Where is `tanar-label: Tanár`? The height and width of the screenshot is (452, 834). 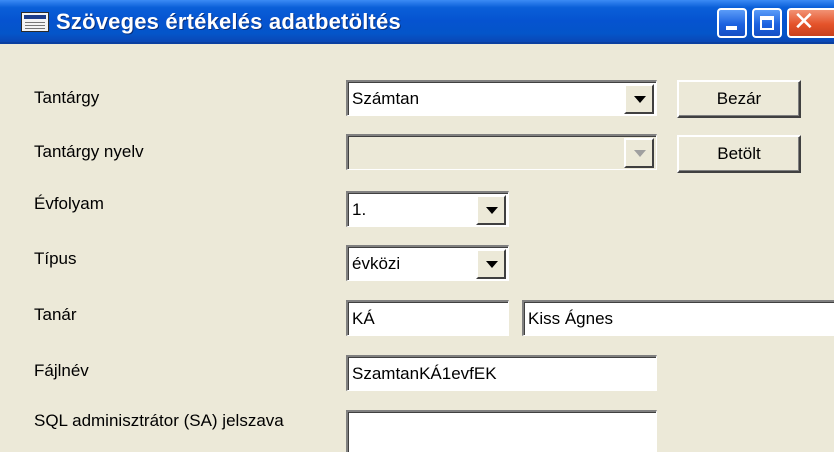 tanar-label: Tanár is located at coordinates (55, 314).